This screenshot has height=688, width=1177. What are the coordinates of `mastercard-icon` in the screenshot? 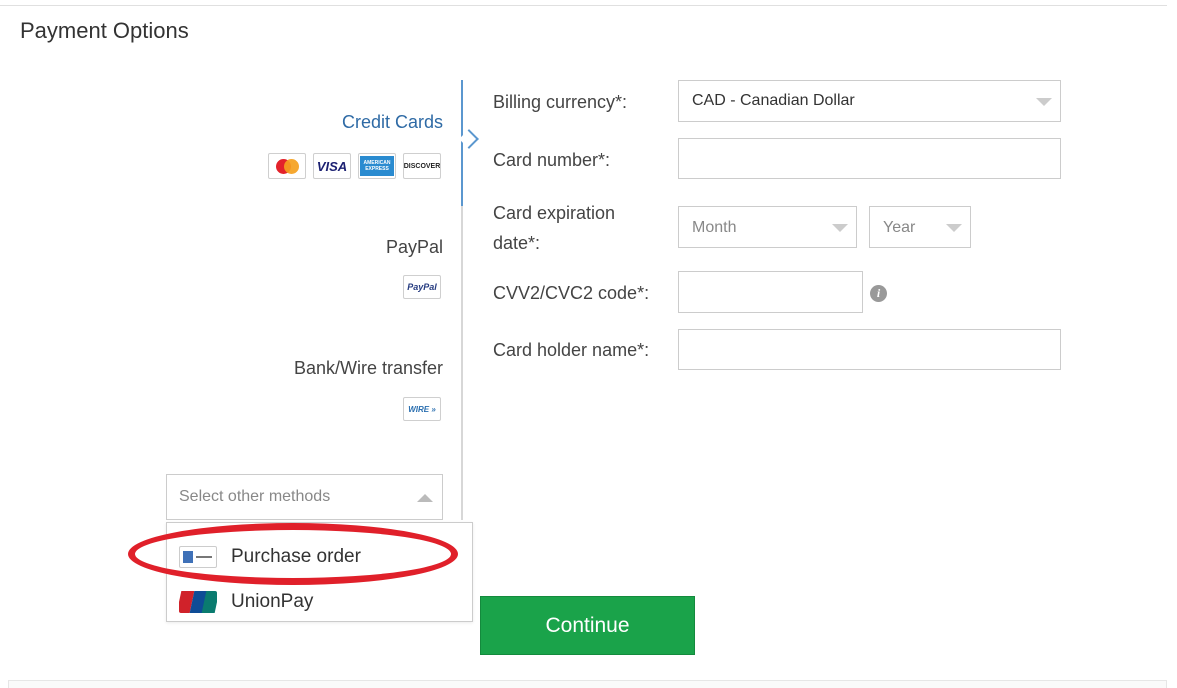 It's located at (287, 166).